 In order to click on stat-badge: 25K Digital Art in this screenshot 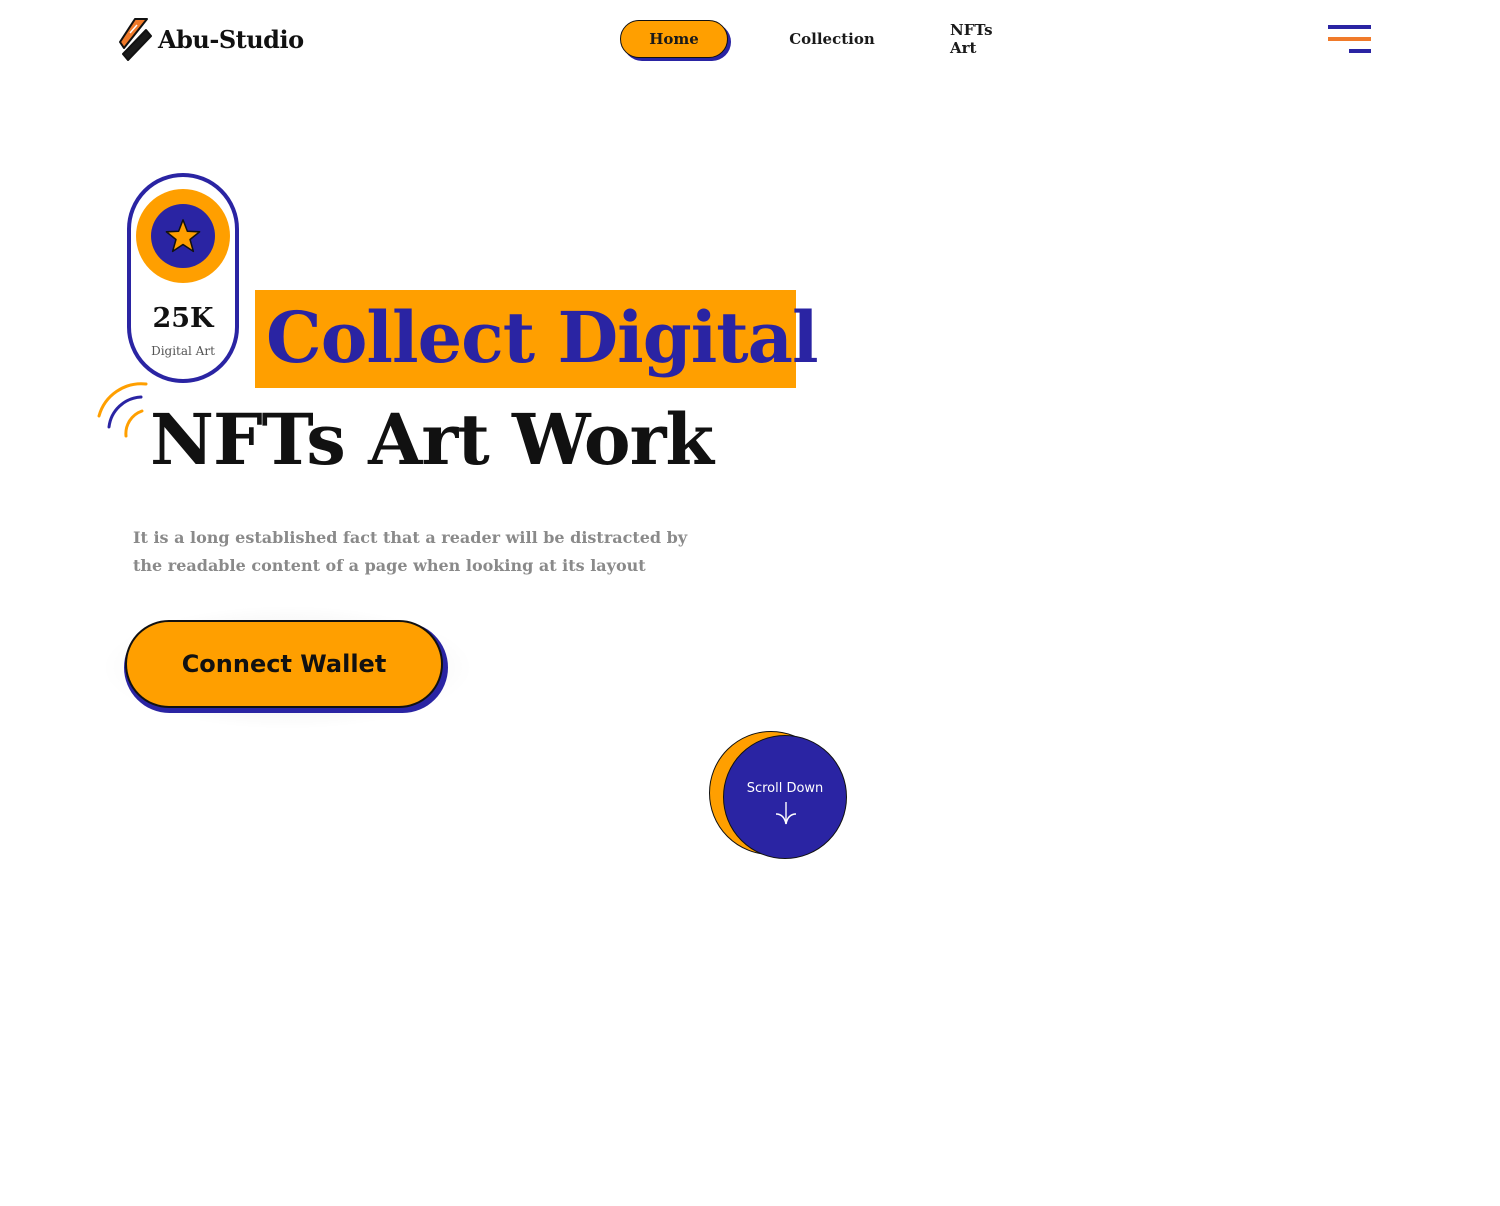, I will do `click(183, 278)`.